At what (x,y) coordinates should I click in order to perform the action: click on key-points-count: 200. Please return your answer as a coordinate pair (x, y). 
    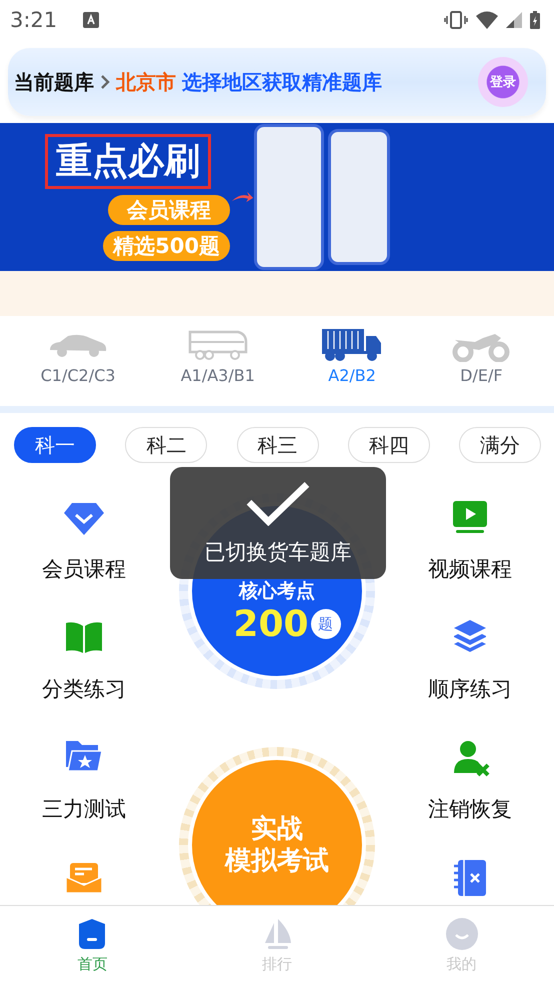
    Looking at the image, I should click on (271, 624).